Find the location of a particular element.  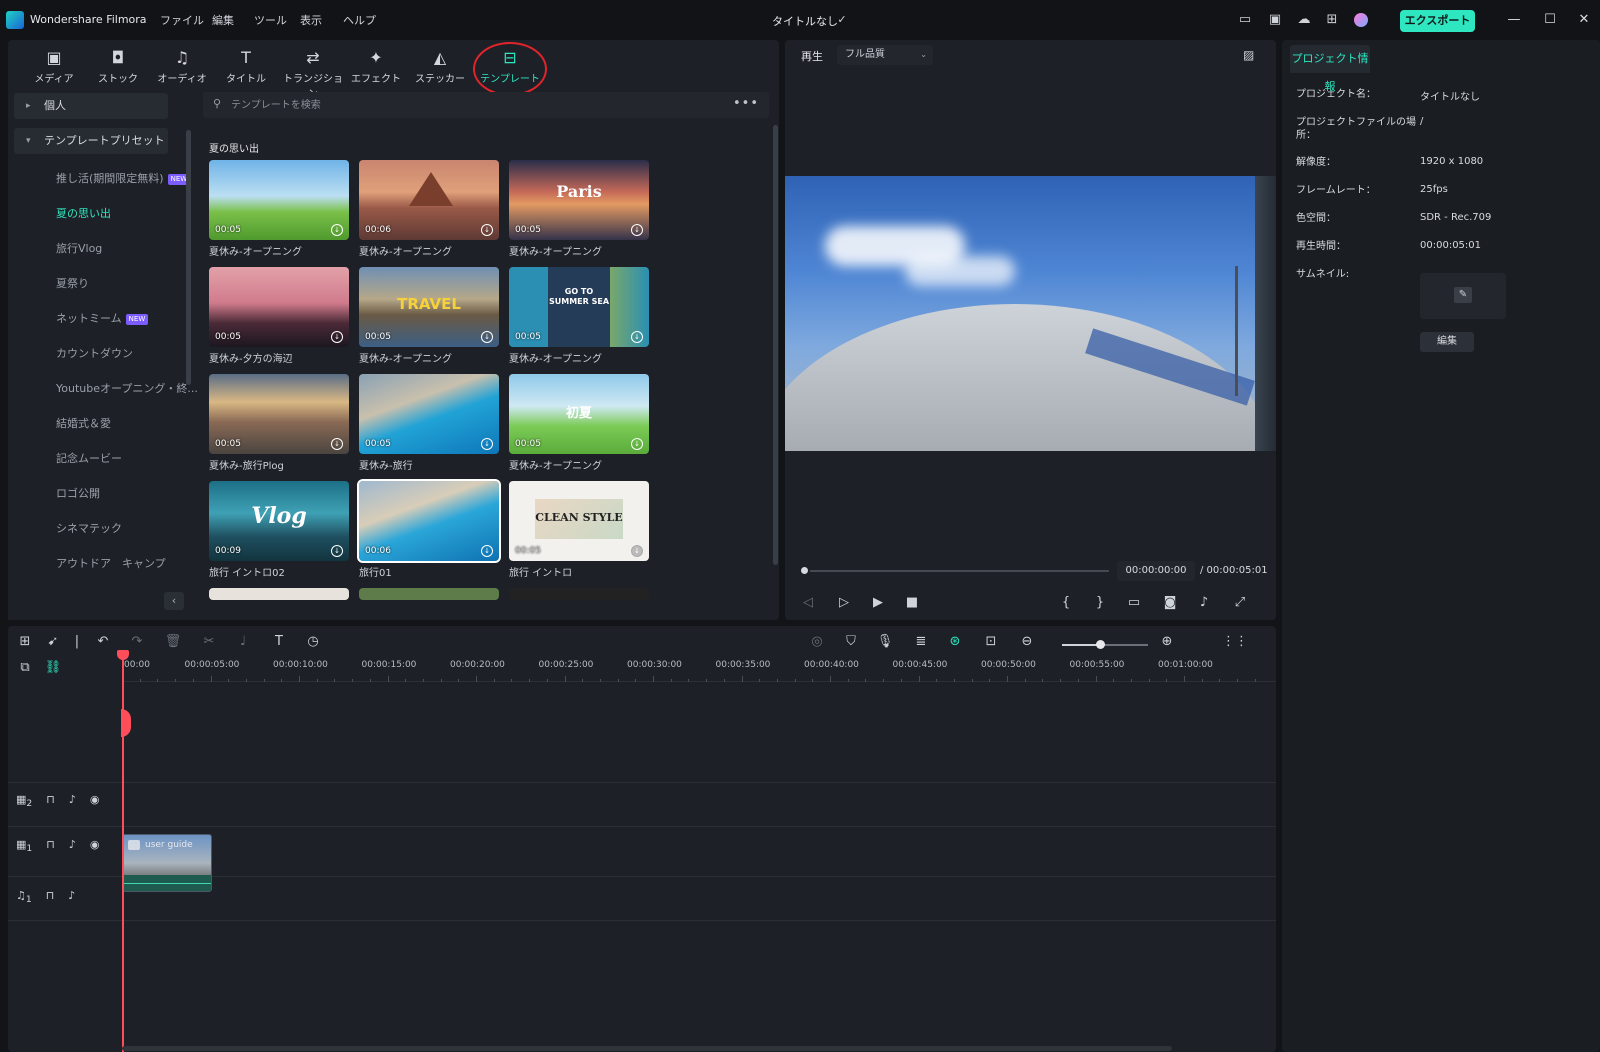

thumbnail-box: ✎ is located at coordinates (1463, 296).